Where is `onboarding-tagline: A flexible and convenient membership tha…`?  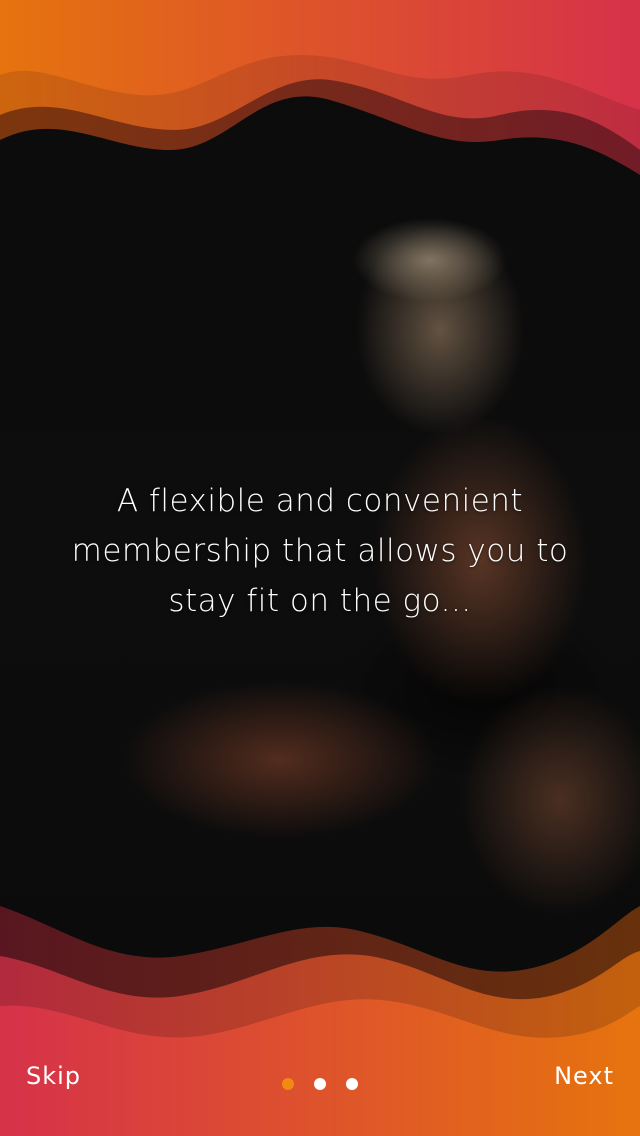
onboarding-tagline: A flexible and convenient membership tha… is located at coordinates (320, 551).